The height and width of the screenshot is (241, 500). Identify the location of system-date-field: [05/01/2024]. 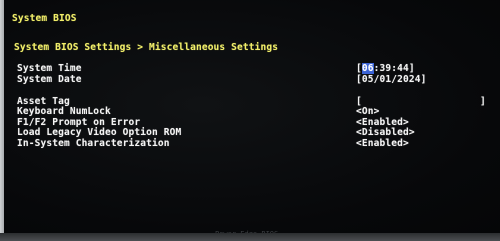
(391, 79).